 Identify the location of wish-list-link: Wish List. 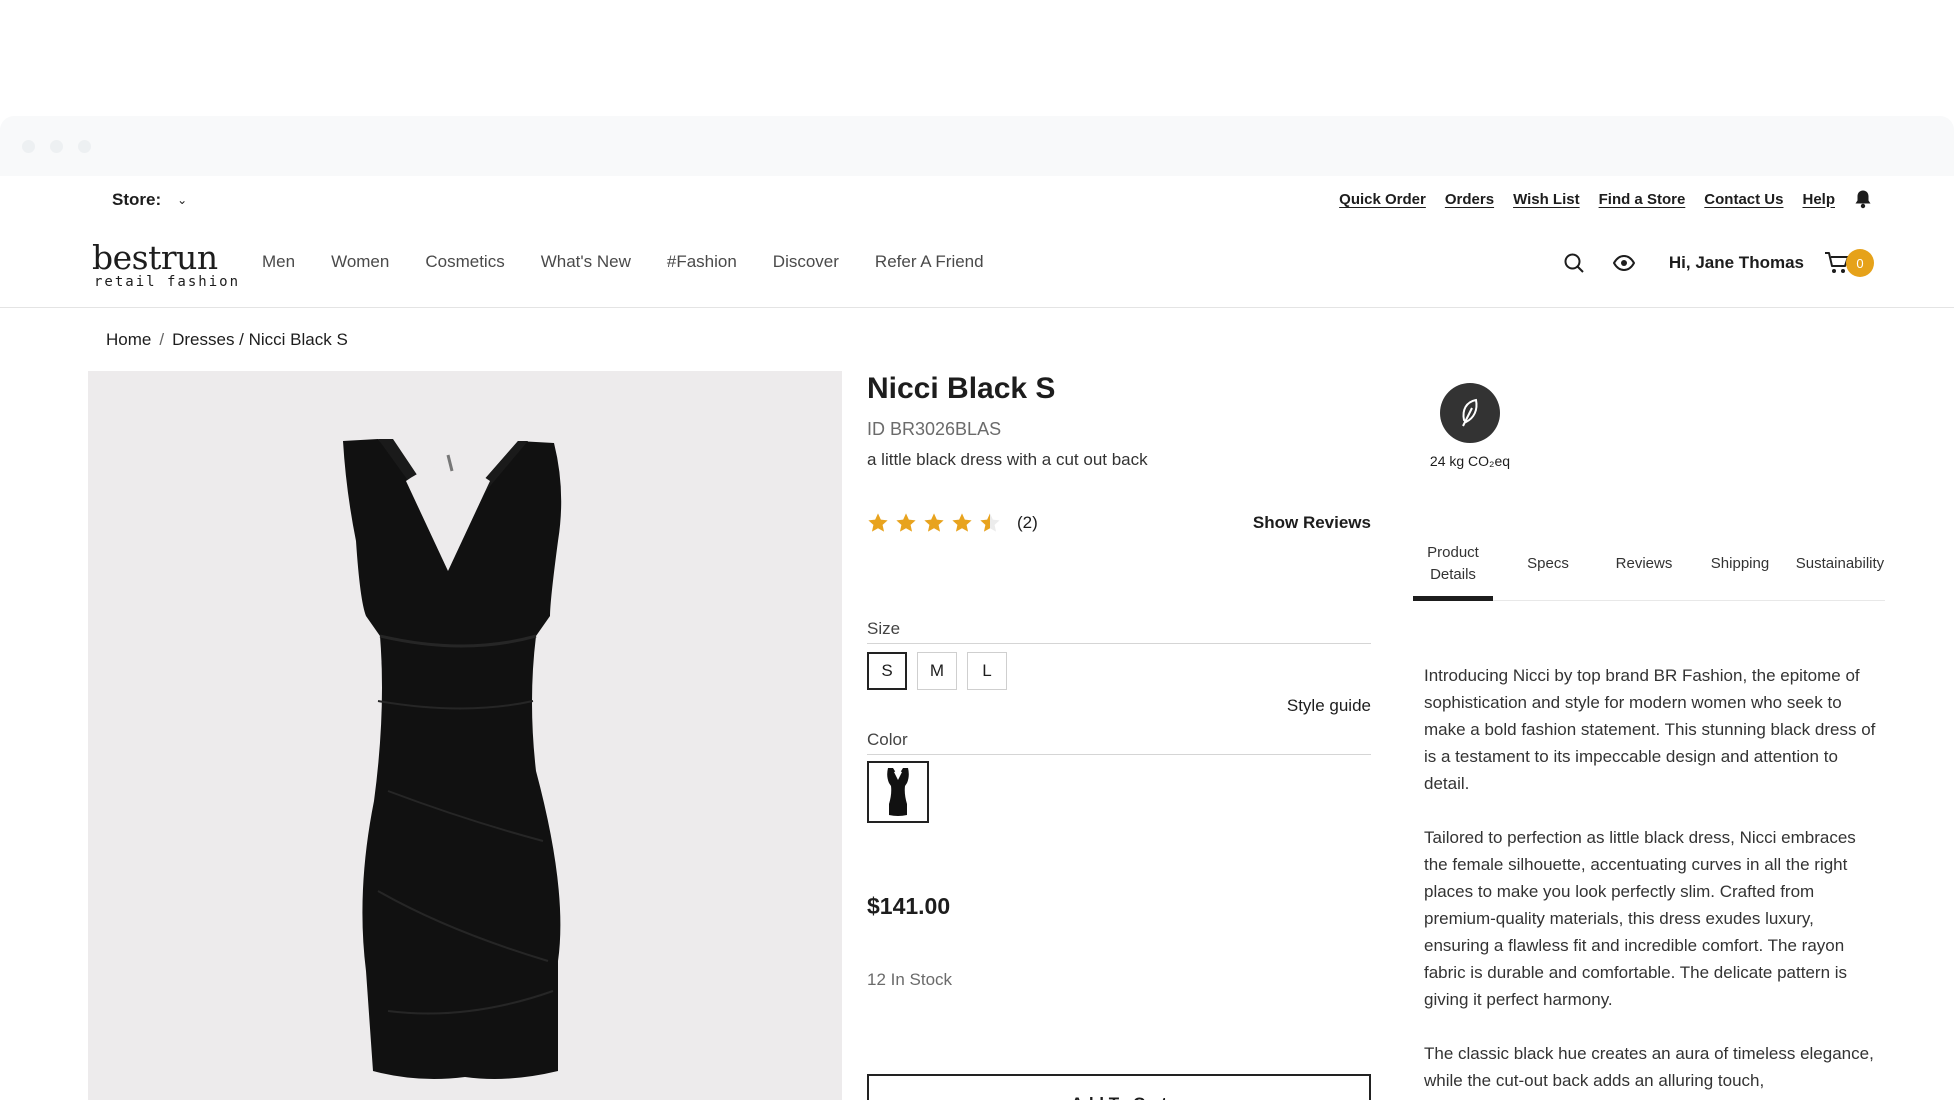
(1546, 199).